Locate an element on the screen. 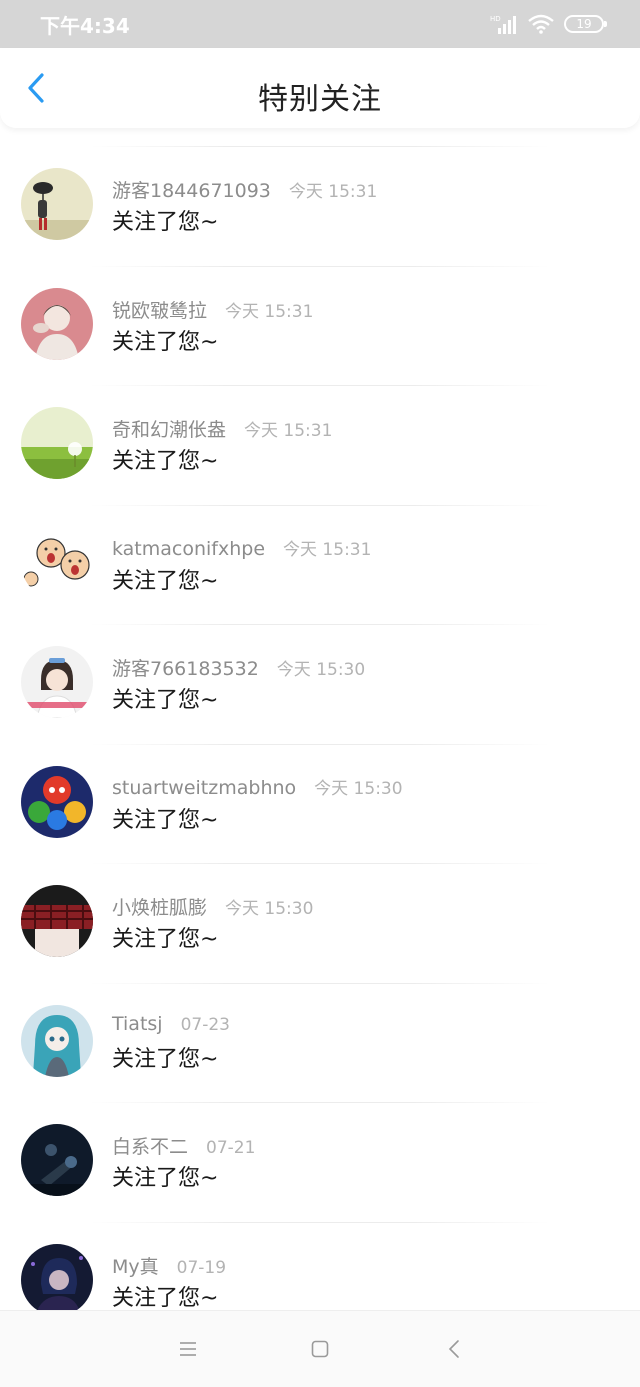  timestamp: 07-23 is located at coordinates (205, 1024).